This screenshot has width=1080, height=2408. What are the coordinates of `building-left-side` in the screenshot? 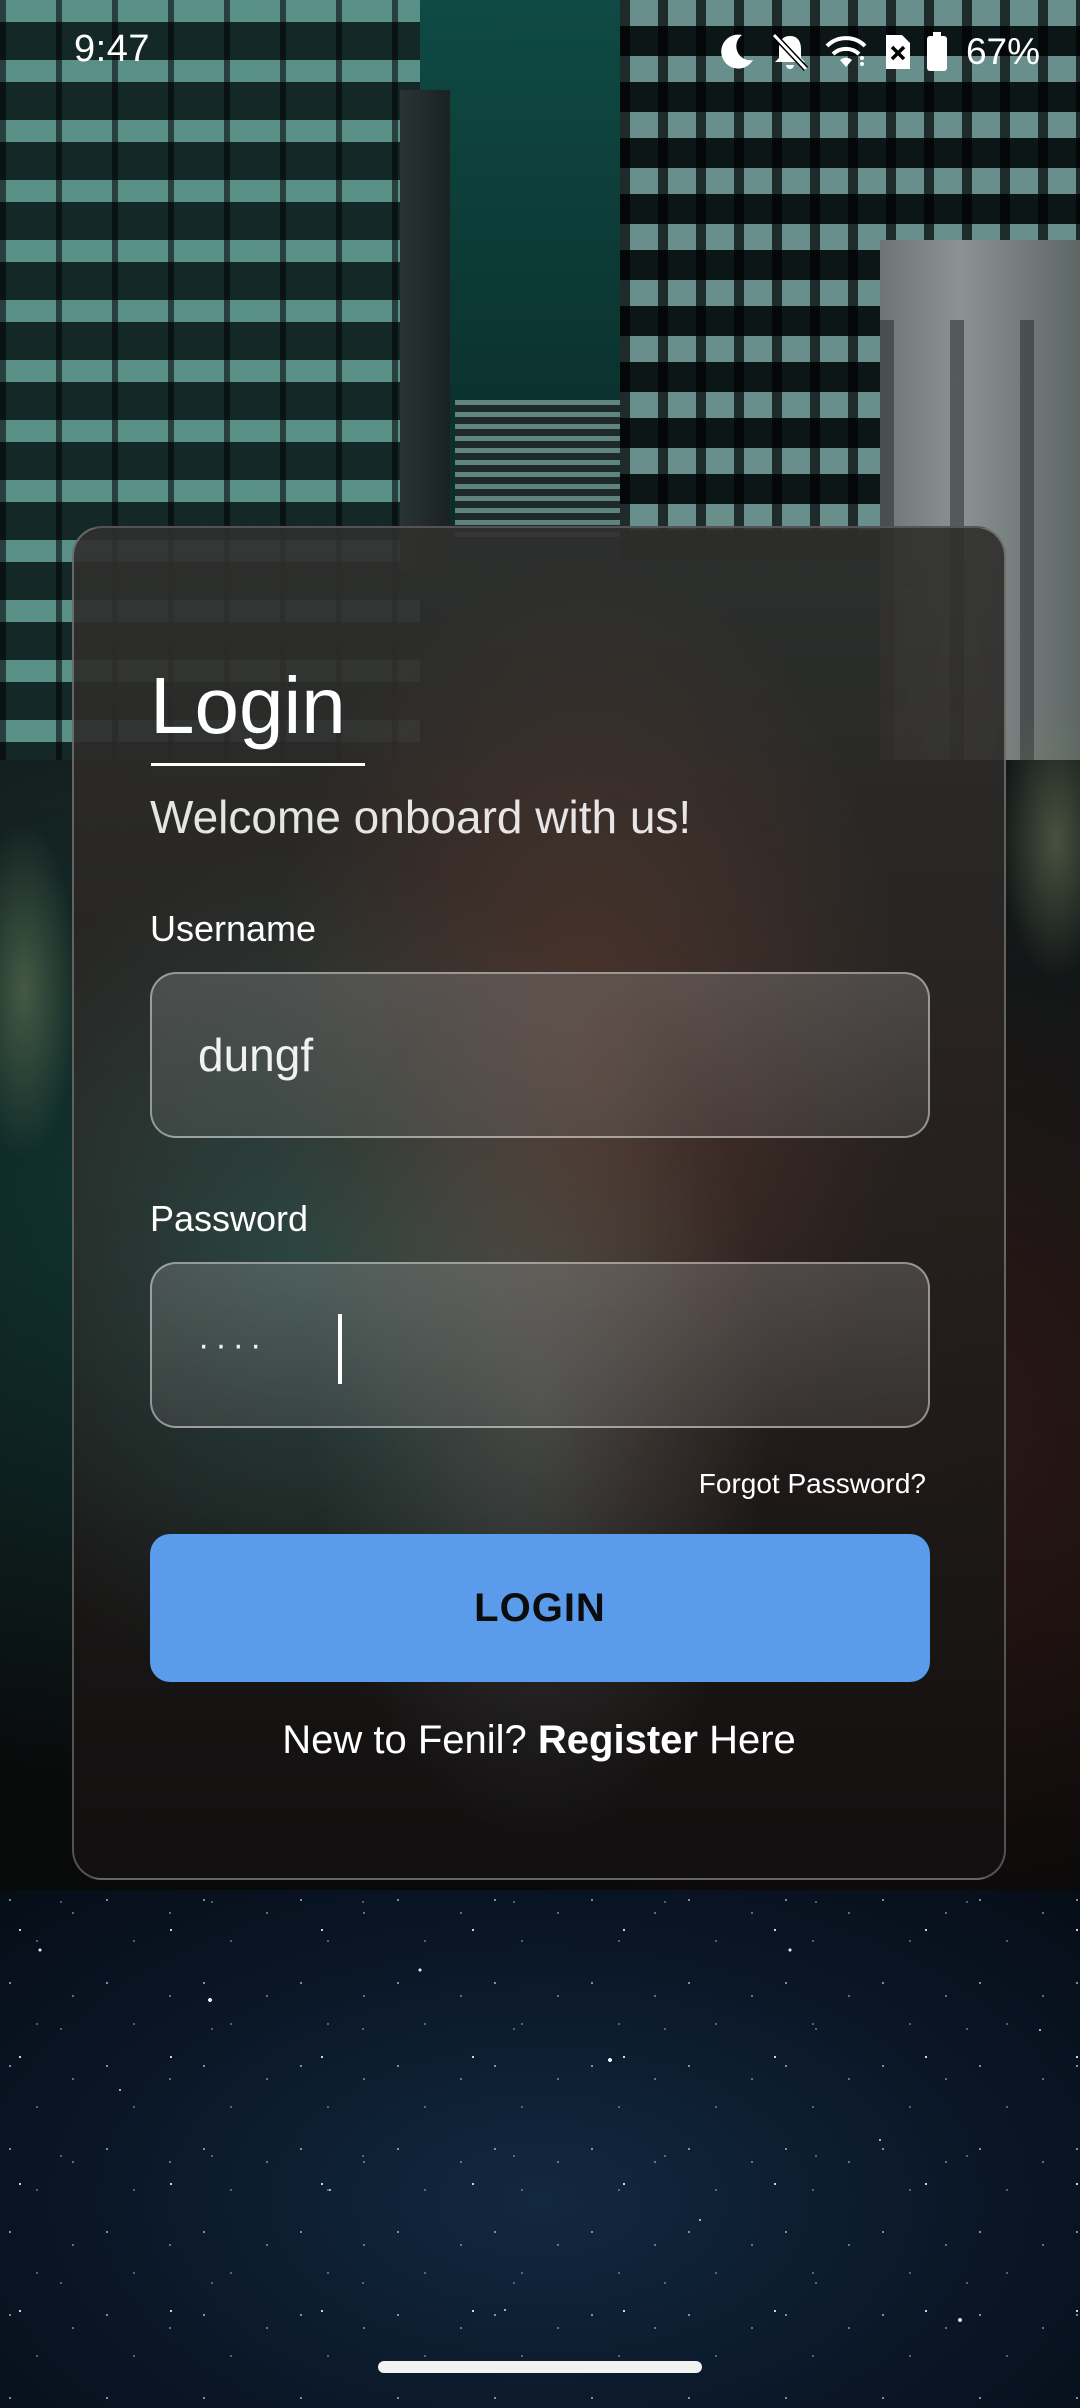 It's located at (425, 330).